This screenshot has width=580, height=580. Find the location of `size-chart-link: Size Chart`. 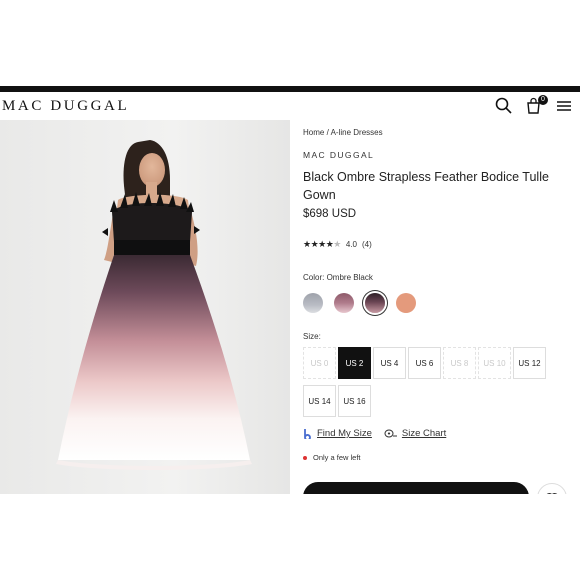

size-chart-link: Size Chart is located at coordinates (415, 433).